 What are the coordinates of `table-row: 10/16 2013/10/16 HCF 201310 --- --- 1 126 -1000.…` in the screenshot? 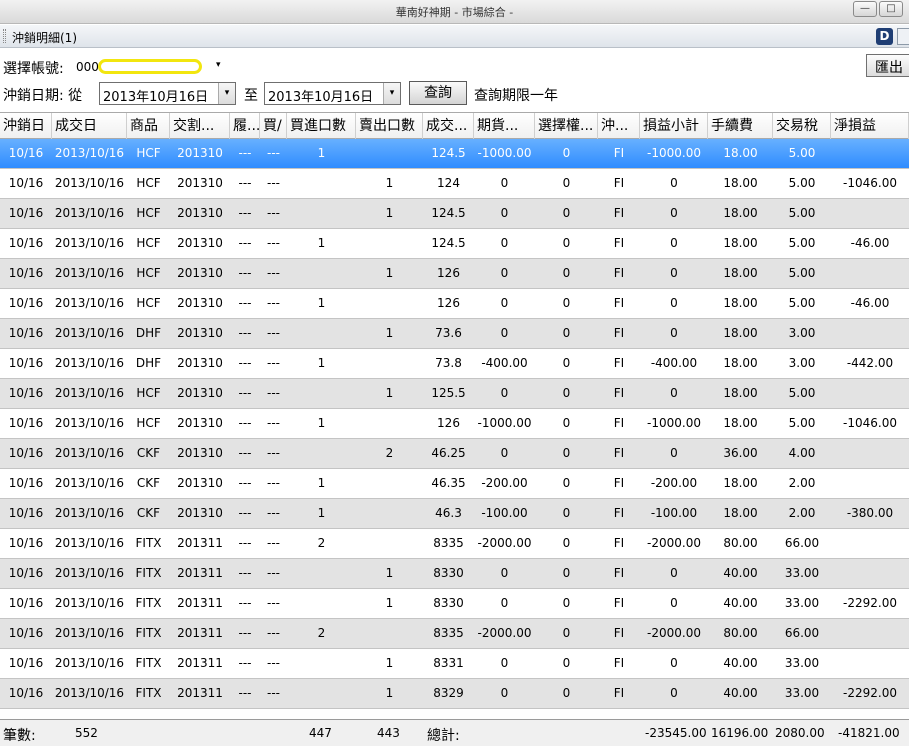 It's located at (454, 424).